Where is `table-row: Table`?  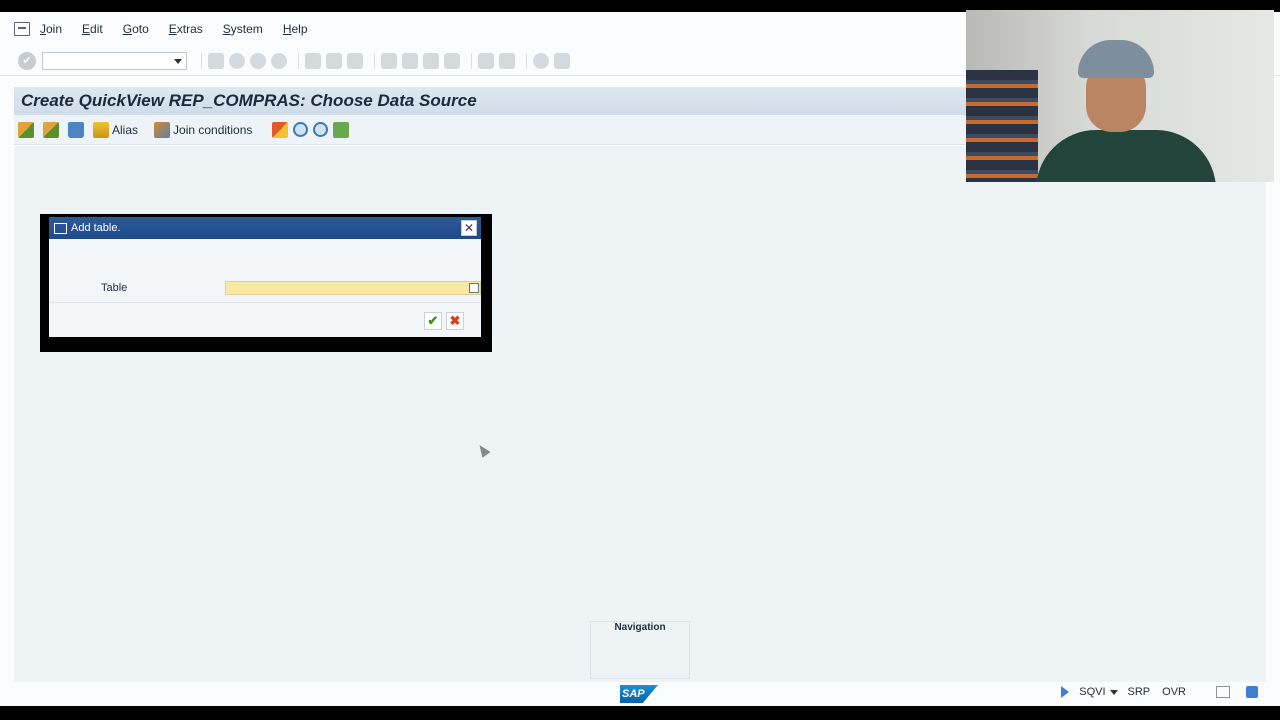
table-row: Table is located at coordinates (291, 288).